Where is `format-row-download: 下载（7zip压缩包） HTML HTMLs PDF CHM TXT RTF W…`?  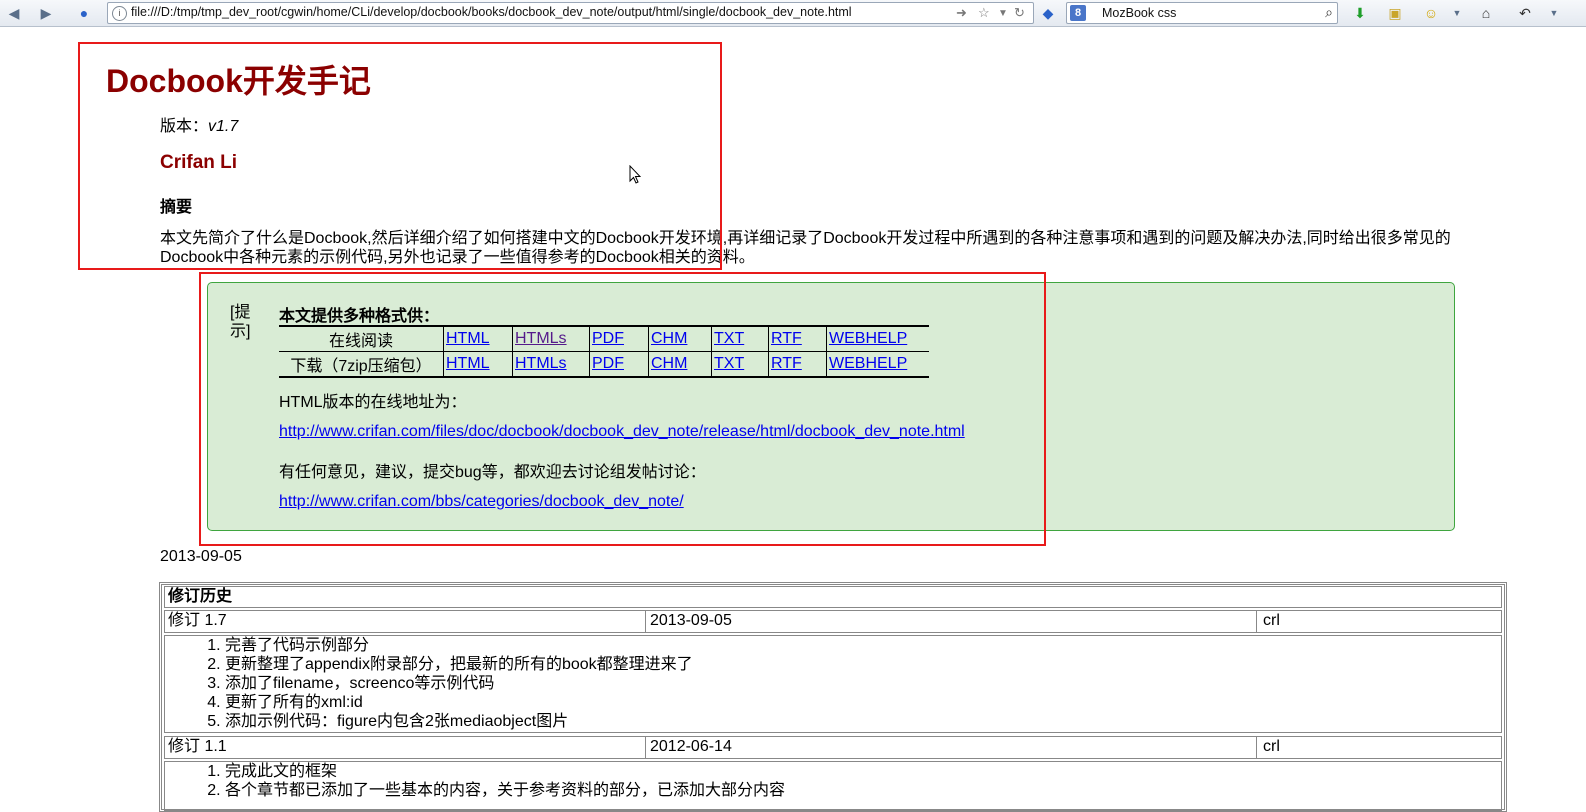
format-row-download: 下载（7zip压缩包） HTML HTMLs PDF CHM TXT RTF W… is located at coordinates (604, 364).